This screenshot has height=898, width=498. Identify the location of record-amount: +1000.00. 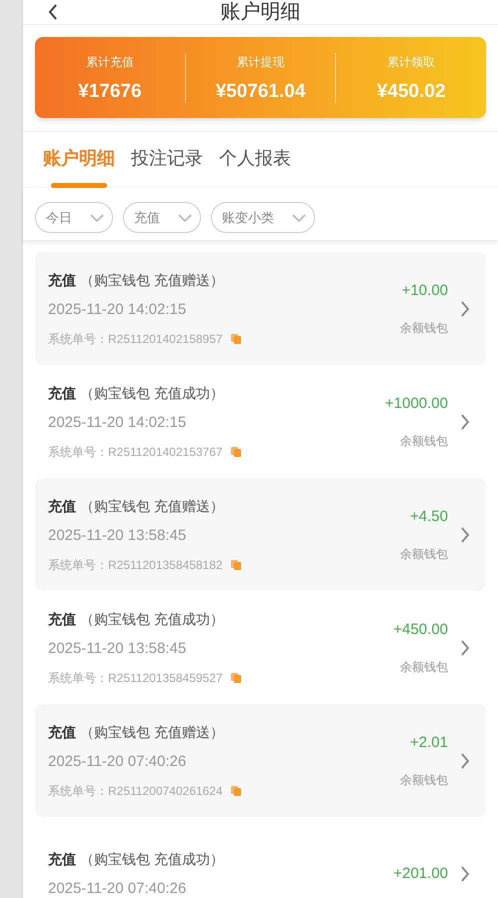
(416, 403).